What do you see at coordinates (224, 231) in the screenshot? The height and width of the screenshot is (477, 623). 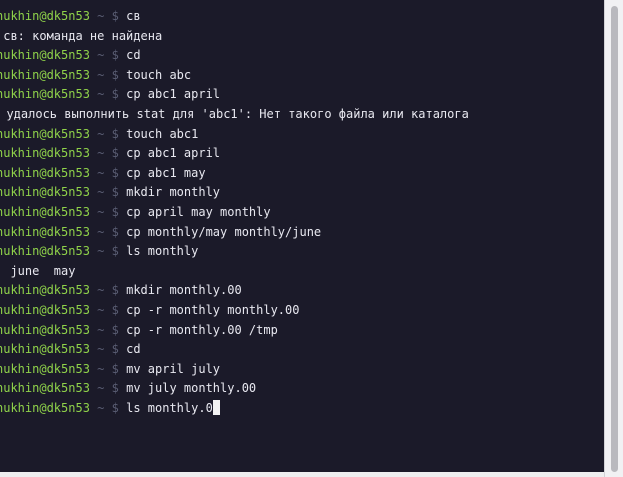 I see `command-text: cp monthly/may monthly/june` at bounding box center [224, 231].